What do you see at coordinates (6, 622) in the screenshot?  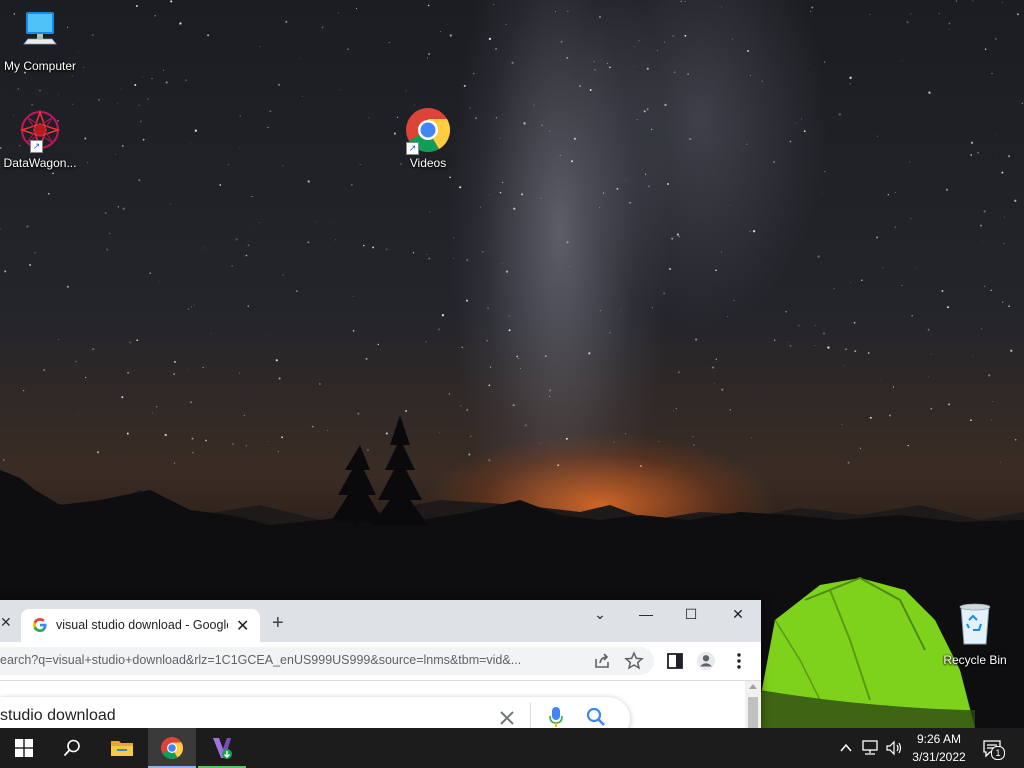 I see `previous-tab-close-icon: ✕` at bounding box center [6, 622].